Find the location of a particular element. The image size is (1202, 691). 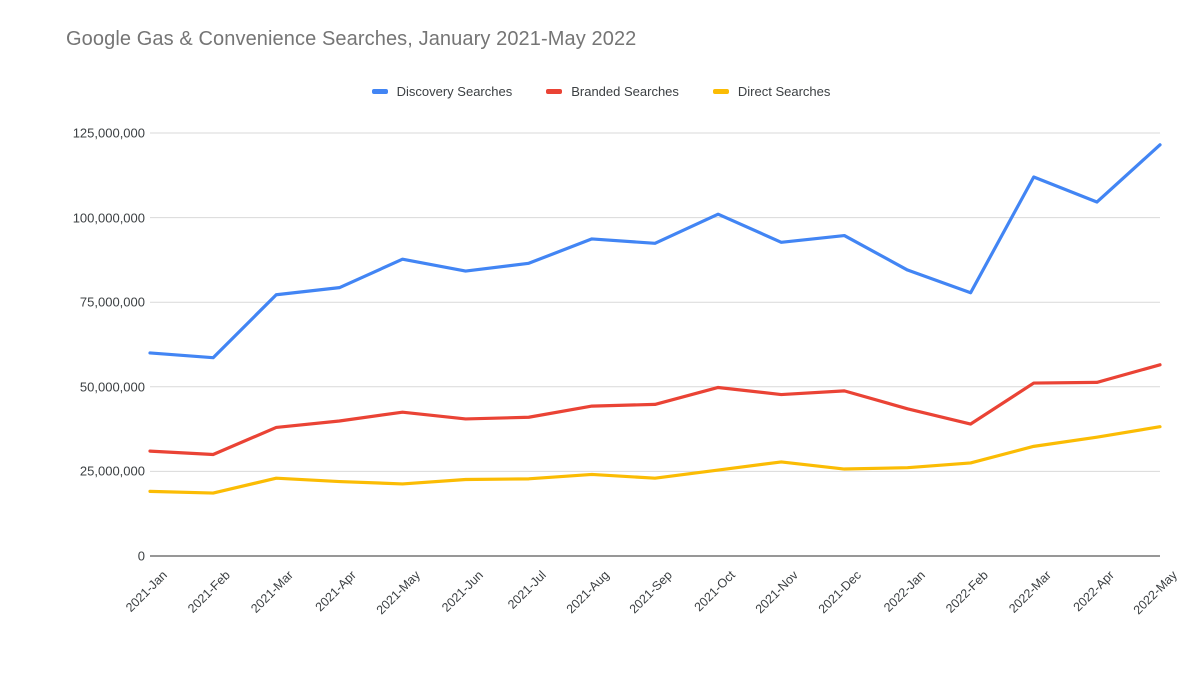

x-axis-tick-label: 2021-May is located at coordinates (398, 593).